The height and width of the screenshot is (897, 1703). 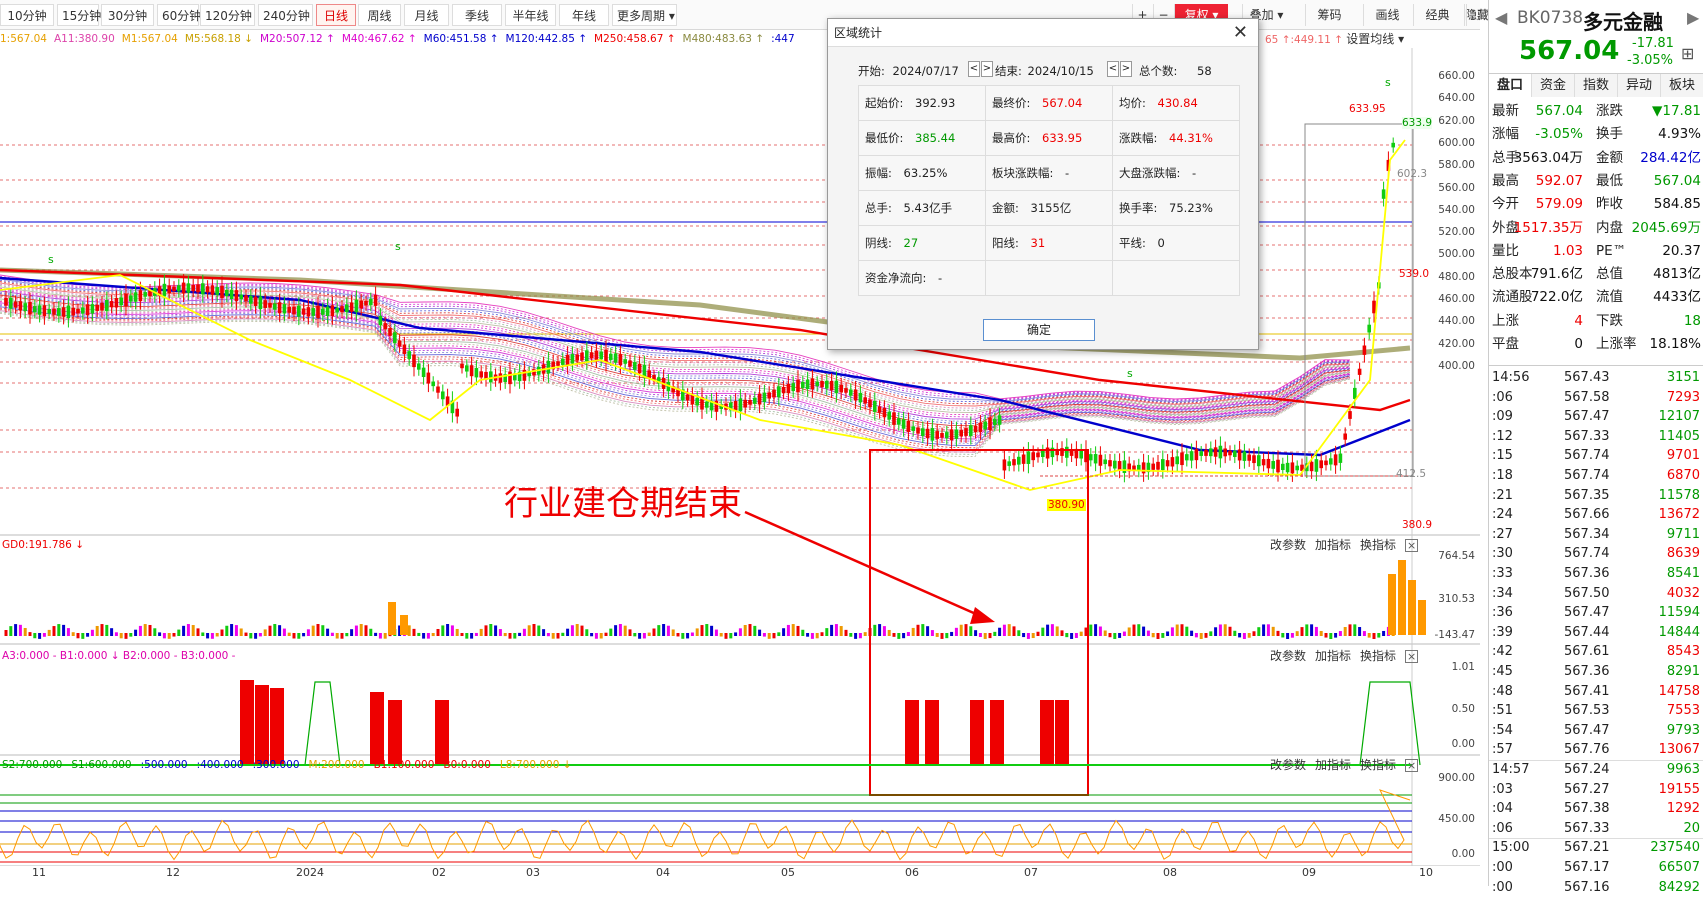 I want to click on period-tab-10: 半年线, so click(x=530, y=15).